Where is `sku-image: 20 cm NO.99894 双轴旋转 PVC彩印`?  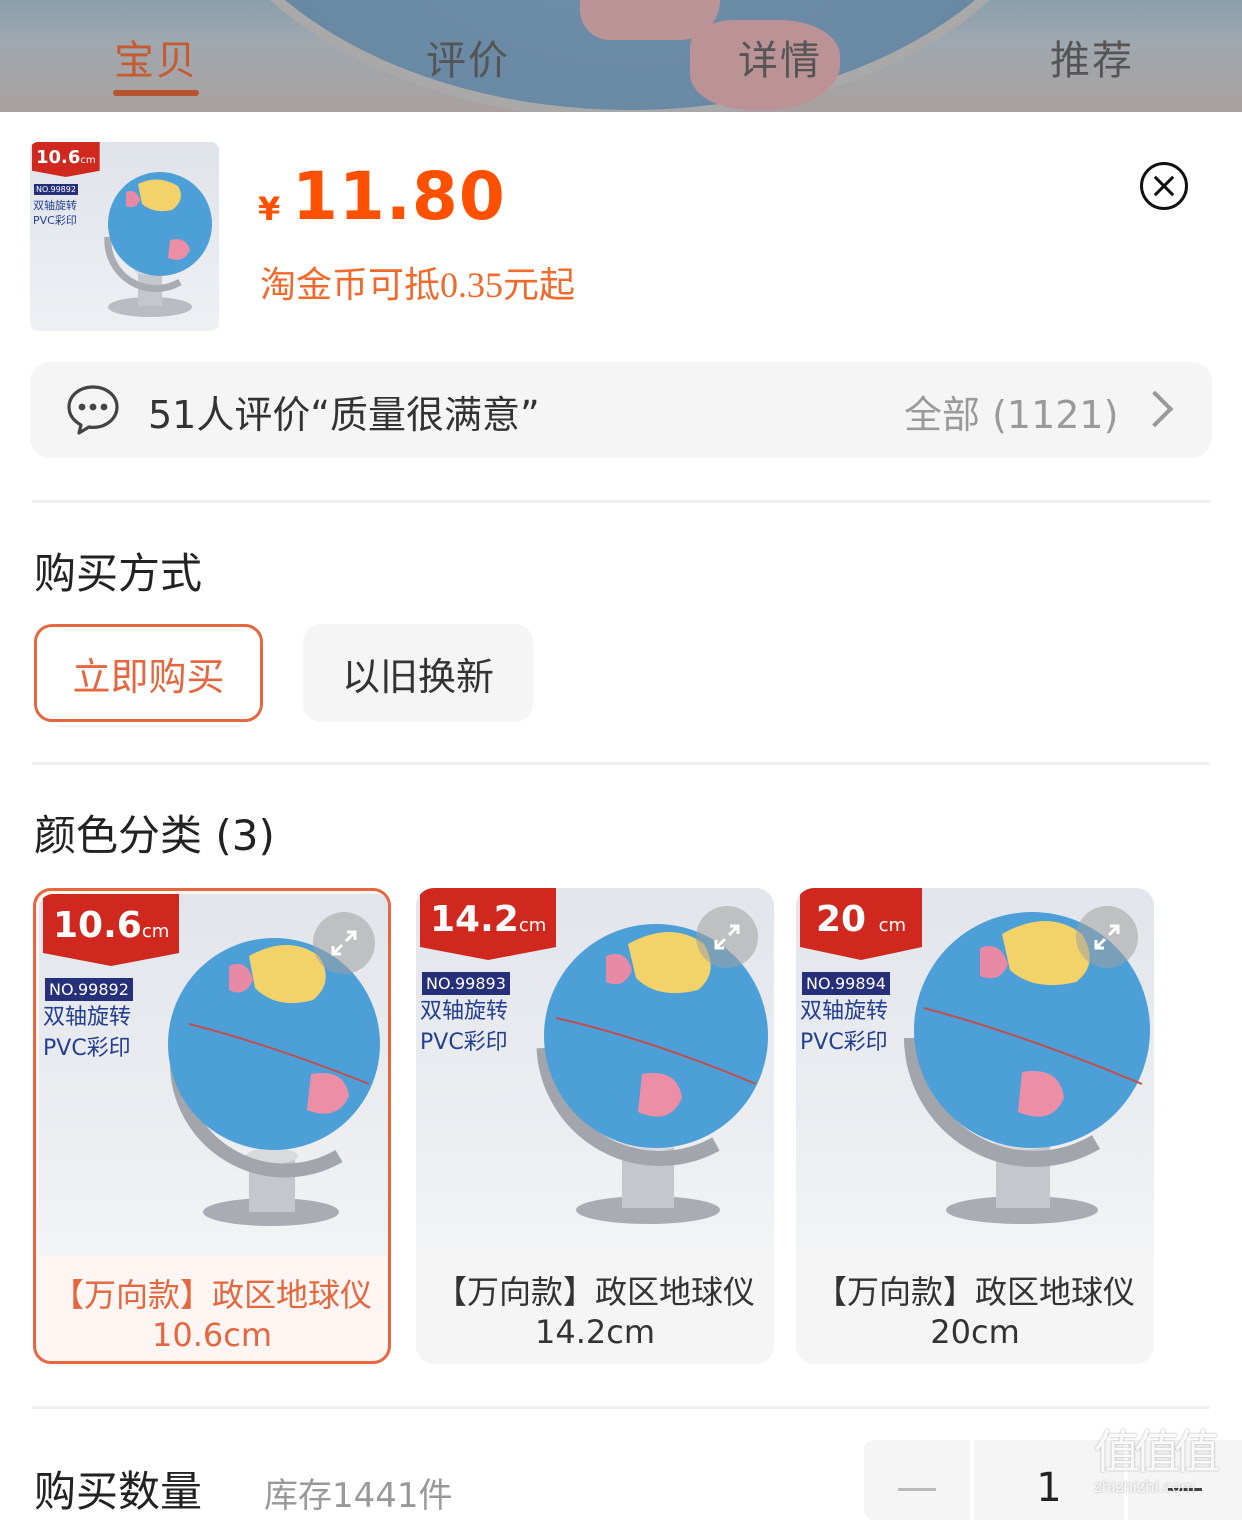
sku-image: 20 cm NO.99894 双轴旋转 PVC彩印 is located at coordinates (975, 1070).